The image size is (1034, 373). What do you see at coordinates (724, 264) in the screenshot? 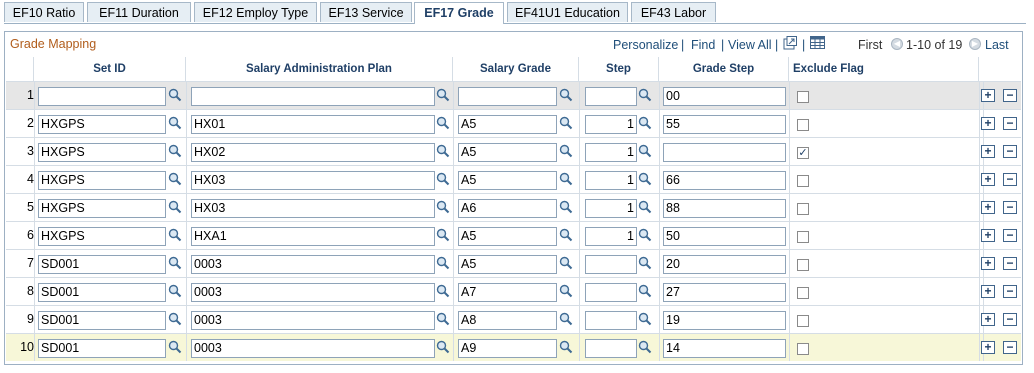
I see `grade-step-field: 20` at bounding box center [724, 264].